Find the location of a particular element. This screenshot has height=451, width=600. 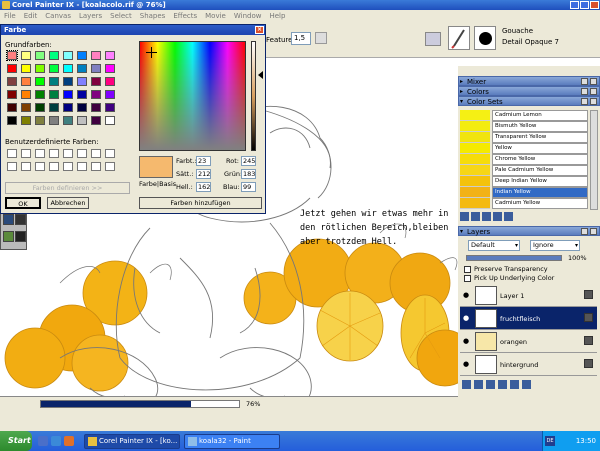

layers-panel-header: Layers is located at coordinates (529, 231).